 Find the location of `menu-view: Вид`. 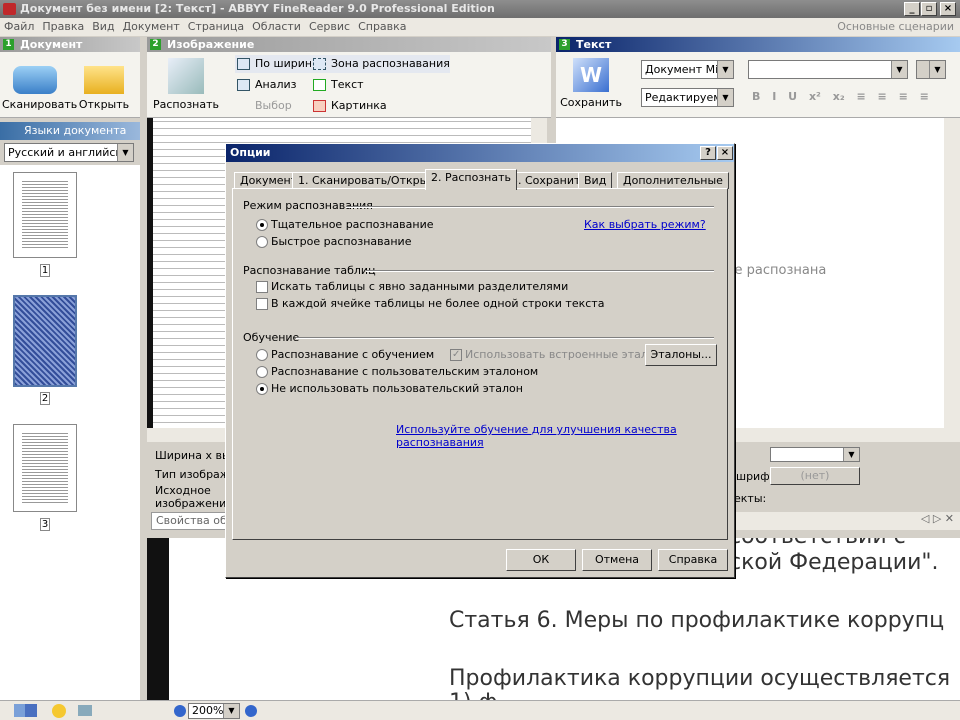

menu-view: Вид is located at coordinates (103, 26).